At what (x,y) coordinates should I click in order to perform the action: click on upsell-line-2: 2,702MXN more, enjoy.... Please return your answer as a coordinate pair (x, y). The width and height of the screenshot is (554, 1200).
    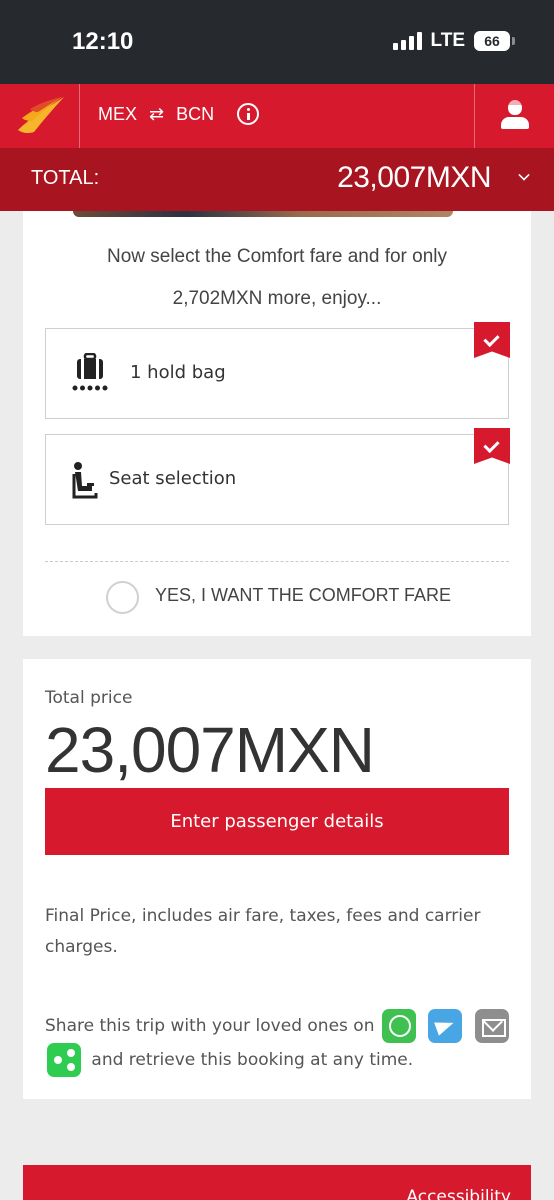
    Looking at the image, I should click on (277, 298).